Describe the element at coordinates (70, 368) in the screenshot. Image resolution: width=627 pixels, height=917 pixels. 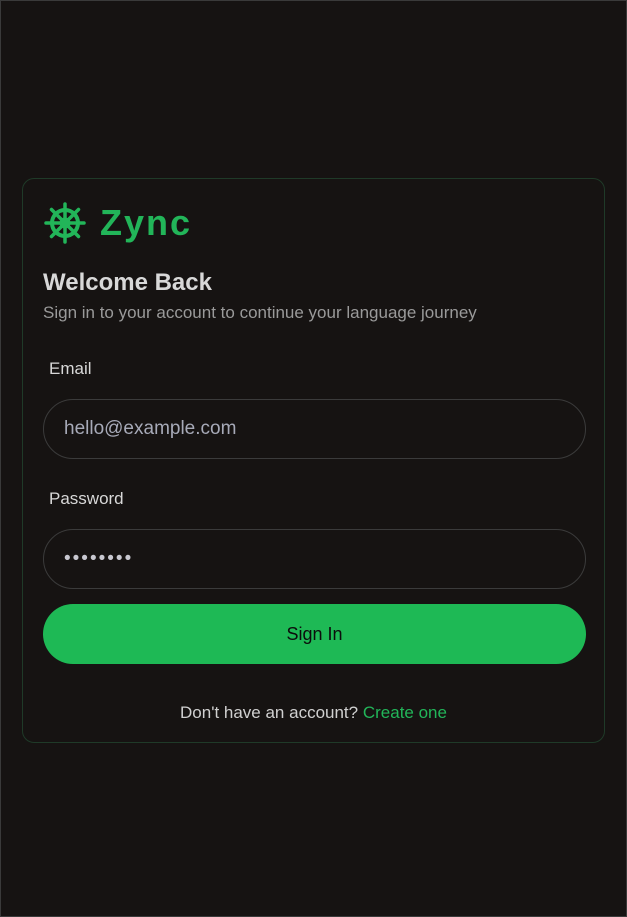
I see `email-label: Email` at that location.